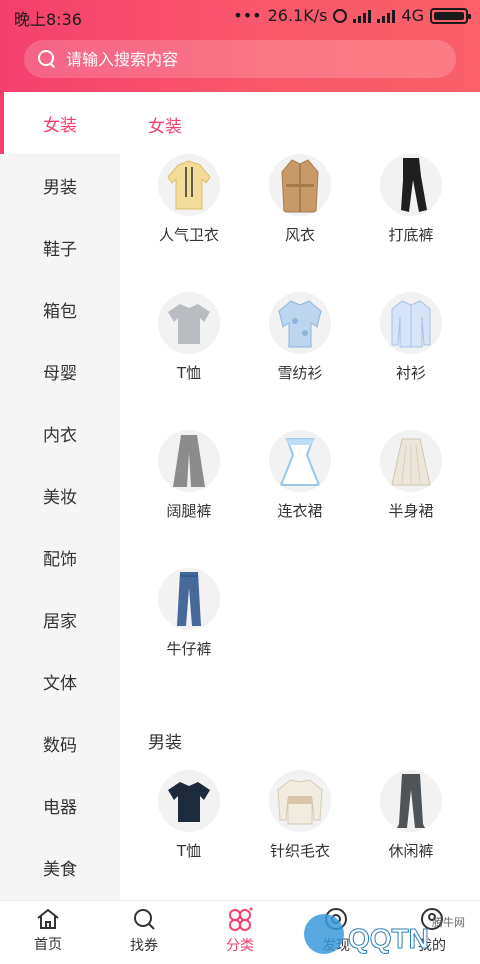  What do you see at coordinates (165, 127) in the screenshot?
I see `section-title-women: 女装` at bounding box center [165, 127].